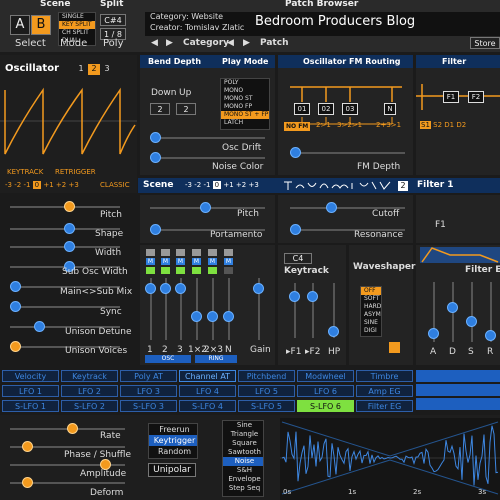 This screenshot has height=500, width=500. I want to click on scene-pitch-knob, so click(205, 207).